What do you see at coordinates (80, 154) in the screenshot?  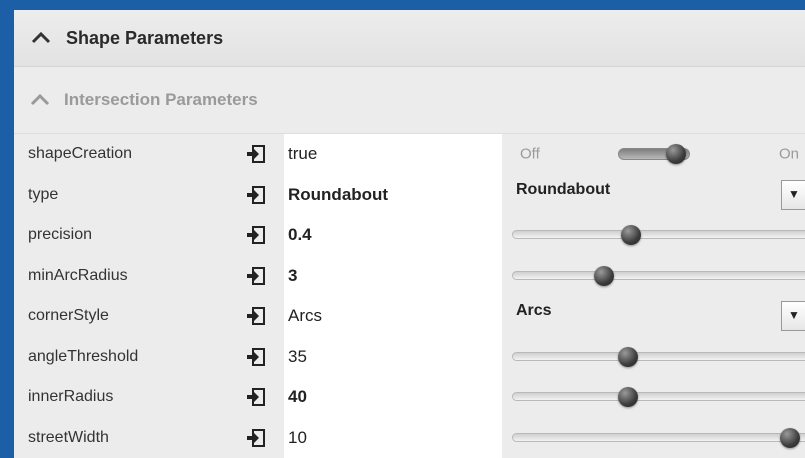 I see `parameter-name: shapeCreation` at bounding box center [80, 154].